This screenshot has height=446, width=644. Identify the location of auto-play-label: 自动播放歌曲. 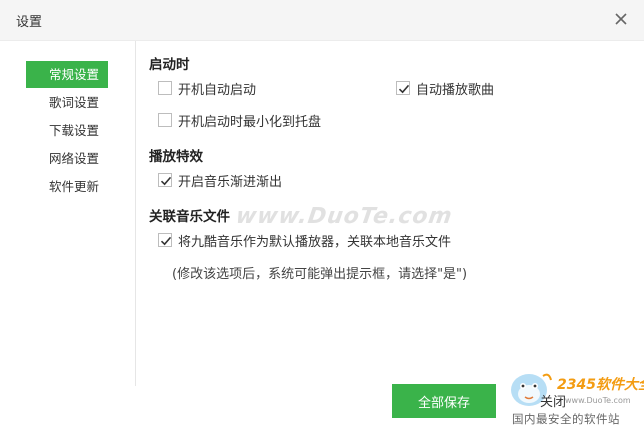
(455, 90).